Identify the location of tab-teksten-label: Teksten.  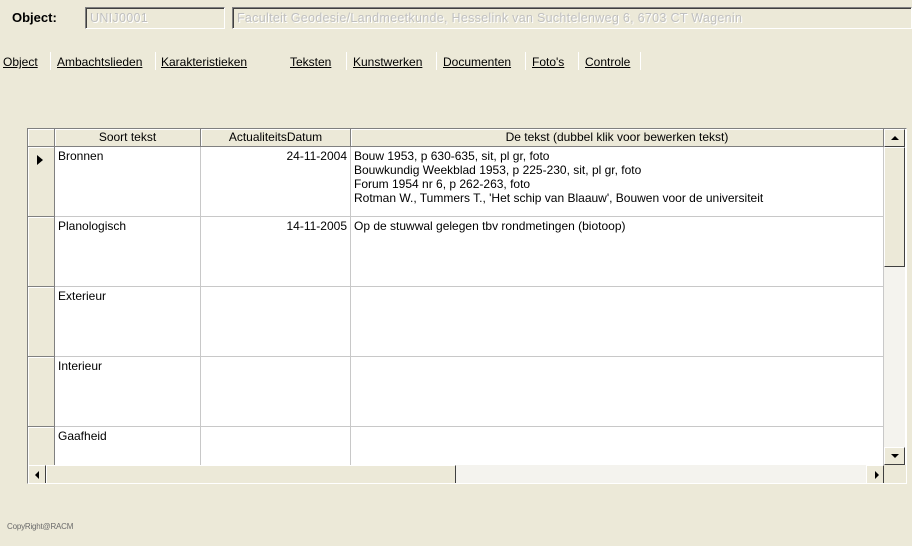
(311, 62).